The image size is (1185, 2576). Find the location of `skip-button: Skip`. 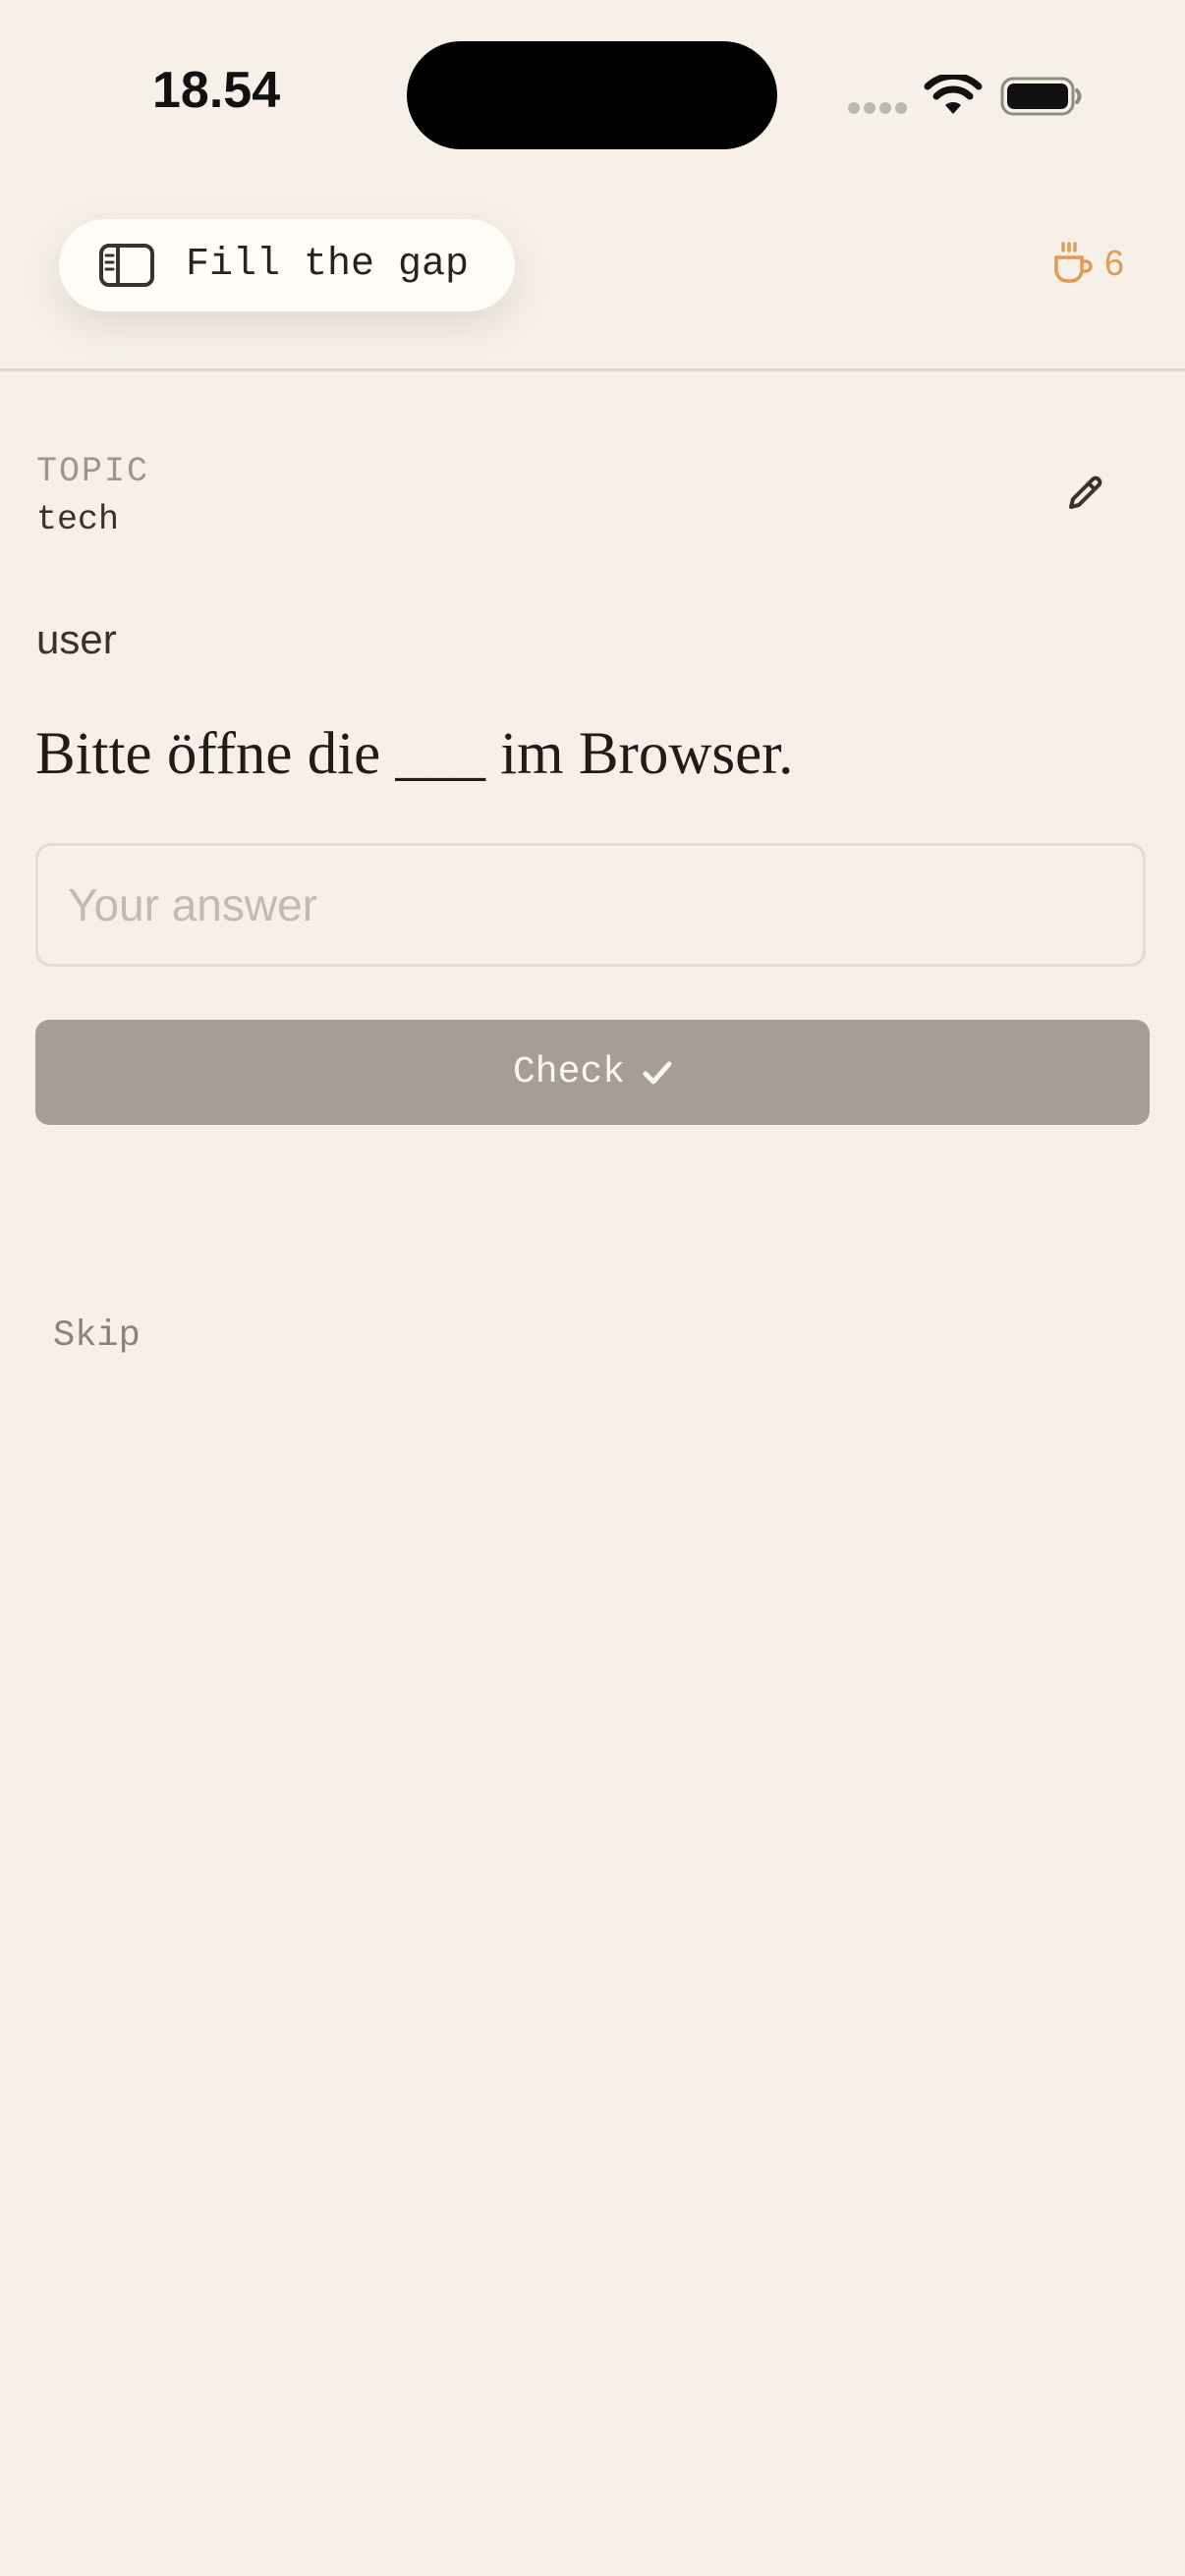

skip-button: Skip is located at coordinates (97, 1336).